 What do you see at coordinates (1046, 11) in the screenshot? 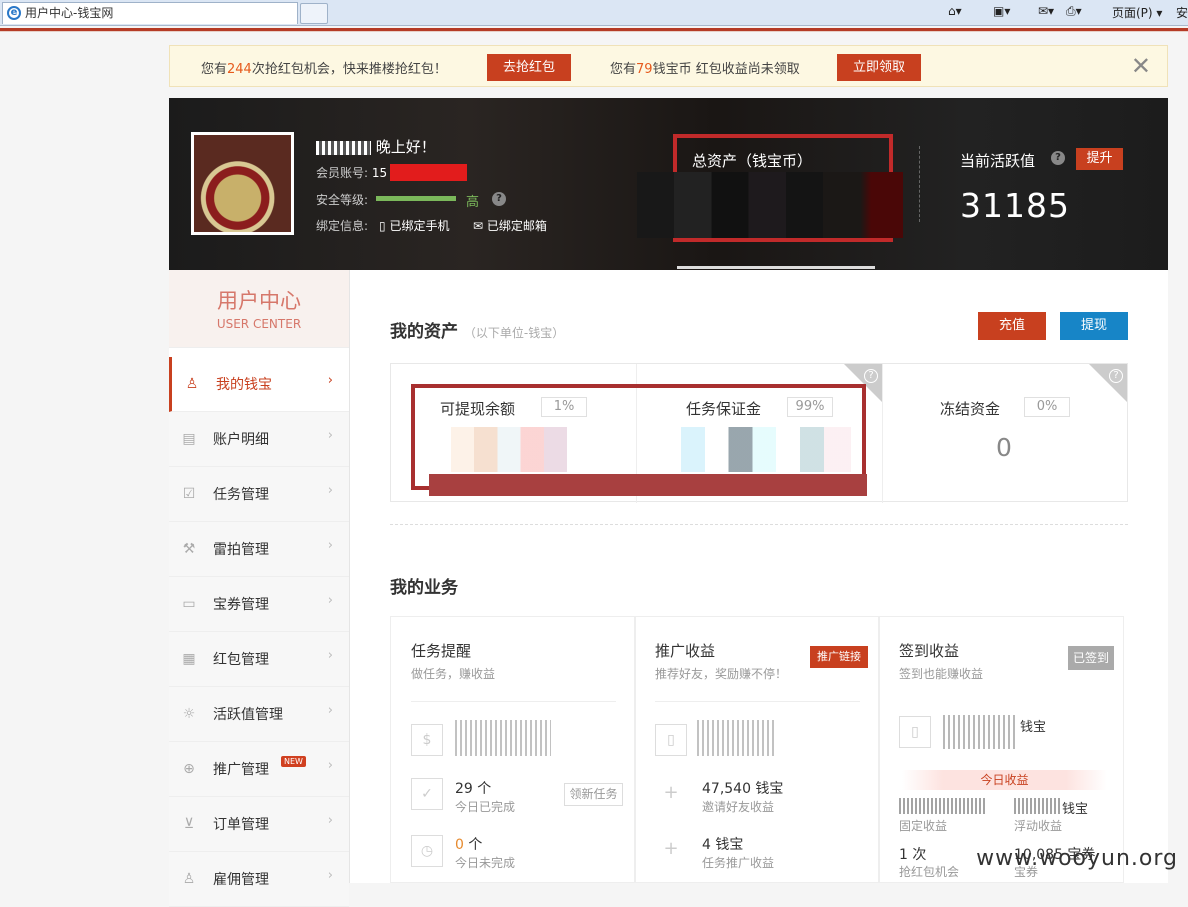
I see `mail-icon: ✉▾` at bounding box center [1046, 11].